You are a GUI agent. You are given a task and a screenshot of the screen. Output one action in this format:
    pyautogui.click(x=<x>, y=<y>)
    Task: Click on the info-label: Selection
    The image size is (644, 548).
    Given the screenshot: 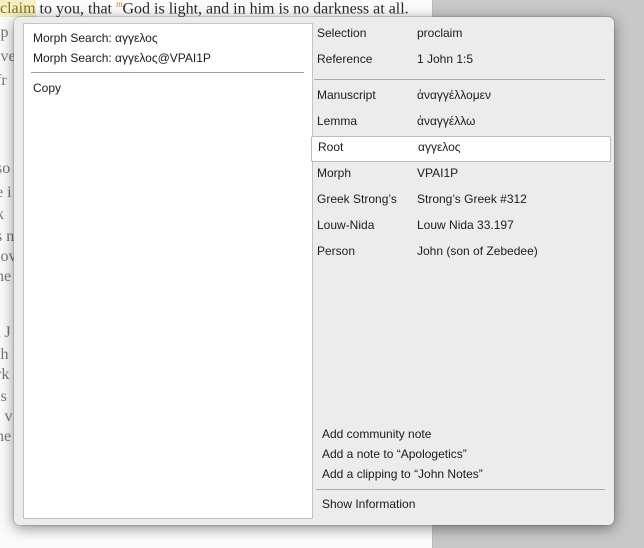 What is the action you would take?
    pyautogui.click(x=342, y=33)
    